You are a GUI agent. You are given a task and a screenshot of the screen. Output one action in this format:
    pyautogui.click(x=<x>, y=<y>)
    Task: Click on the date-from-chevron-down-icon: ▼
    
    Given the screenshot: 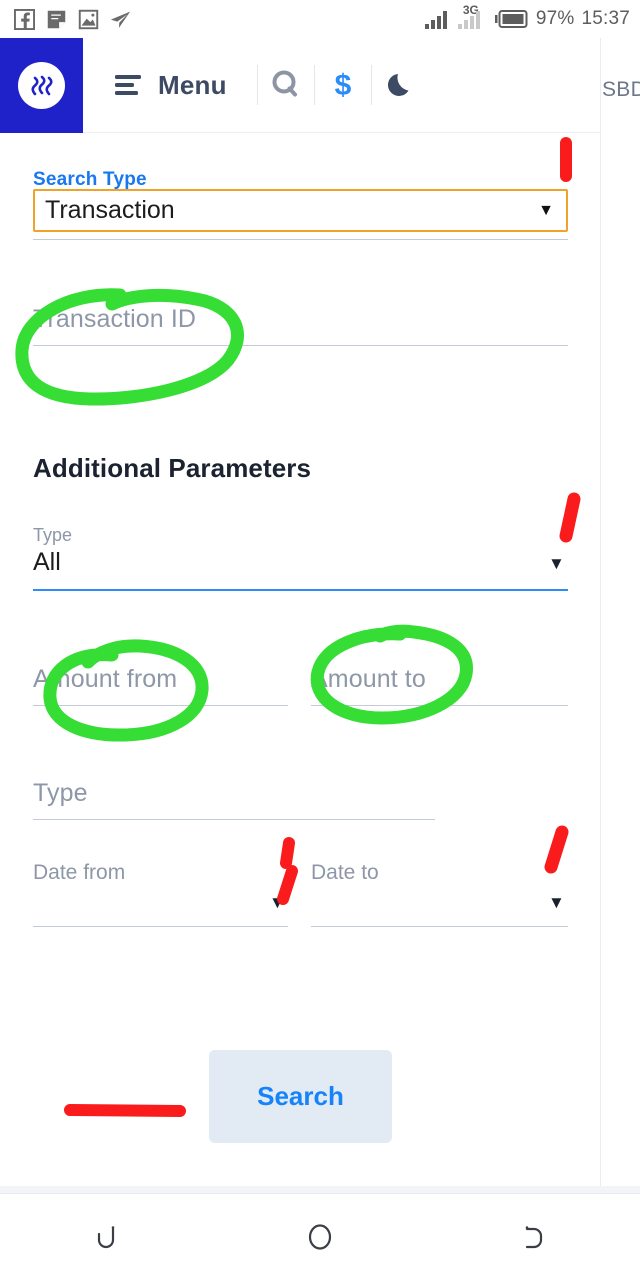 What is the action you would take?
    pyautogui.click(x=277, y=902)
    